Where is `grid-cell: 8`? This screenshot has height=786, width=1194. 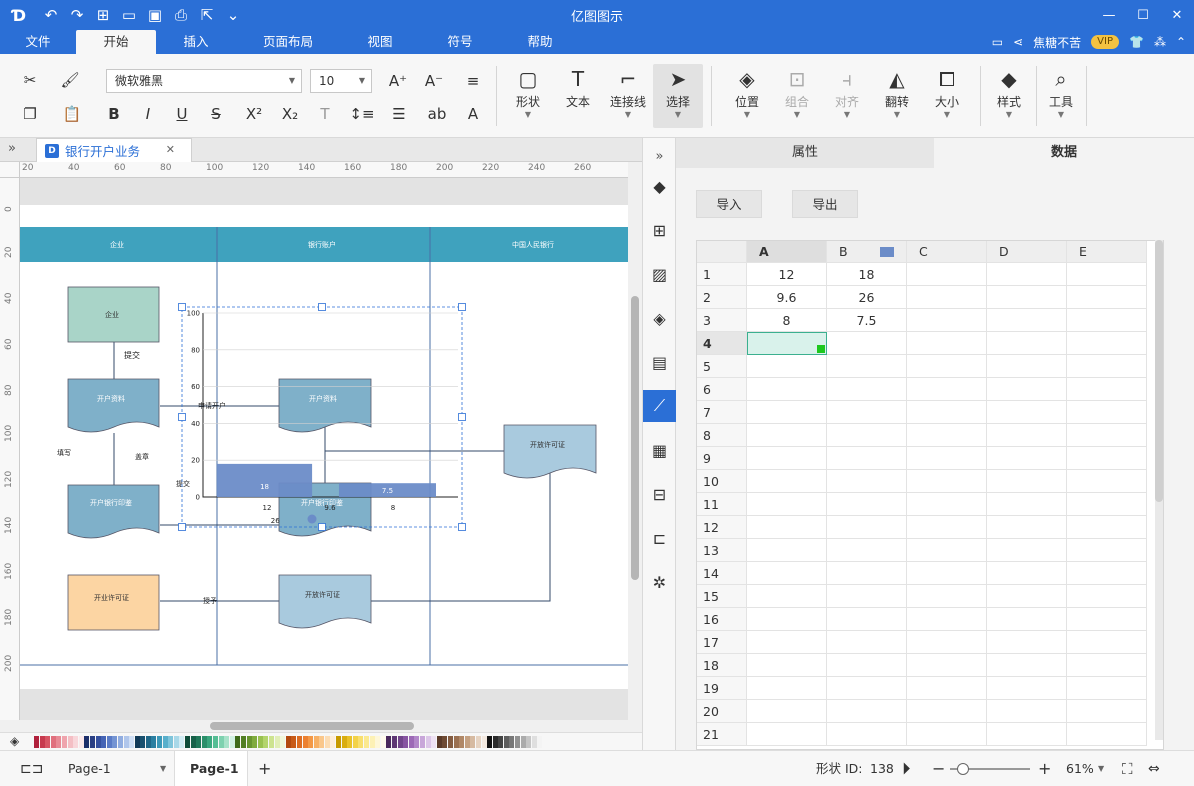
grid-cell: 8 is located at coordinates (787, 320).